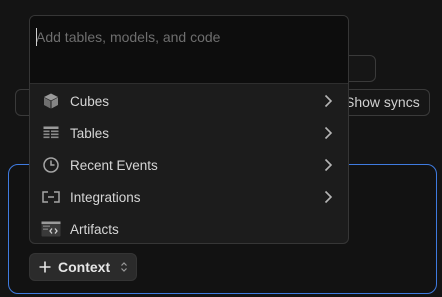 The height and width of the screenshot is (297, 442). What do you see at coordinates (186, 37) in the screenshot?
I see `search-input` at bounding box center [186, 37].